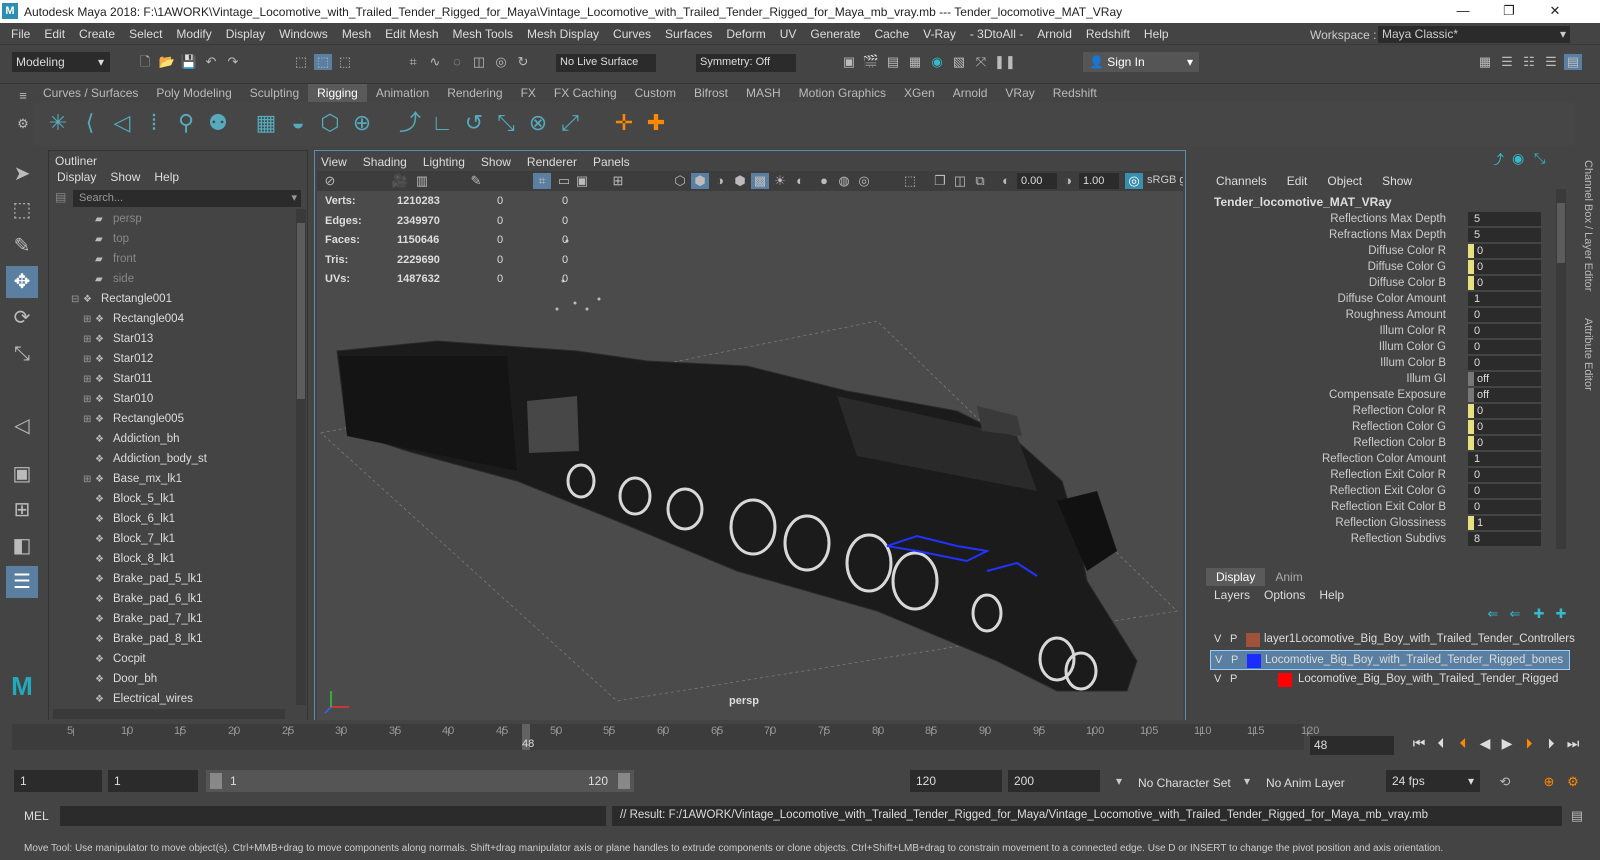 The width and height of the screenshot is (1600, 860). I want to click on channel-box-scroll-thumb, so click(1561, 233).